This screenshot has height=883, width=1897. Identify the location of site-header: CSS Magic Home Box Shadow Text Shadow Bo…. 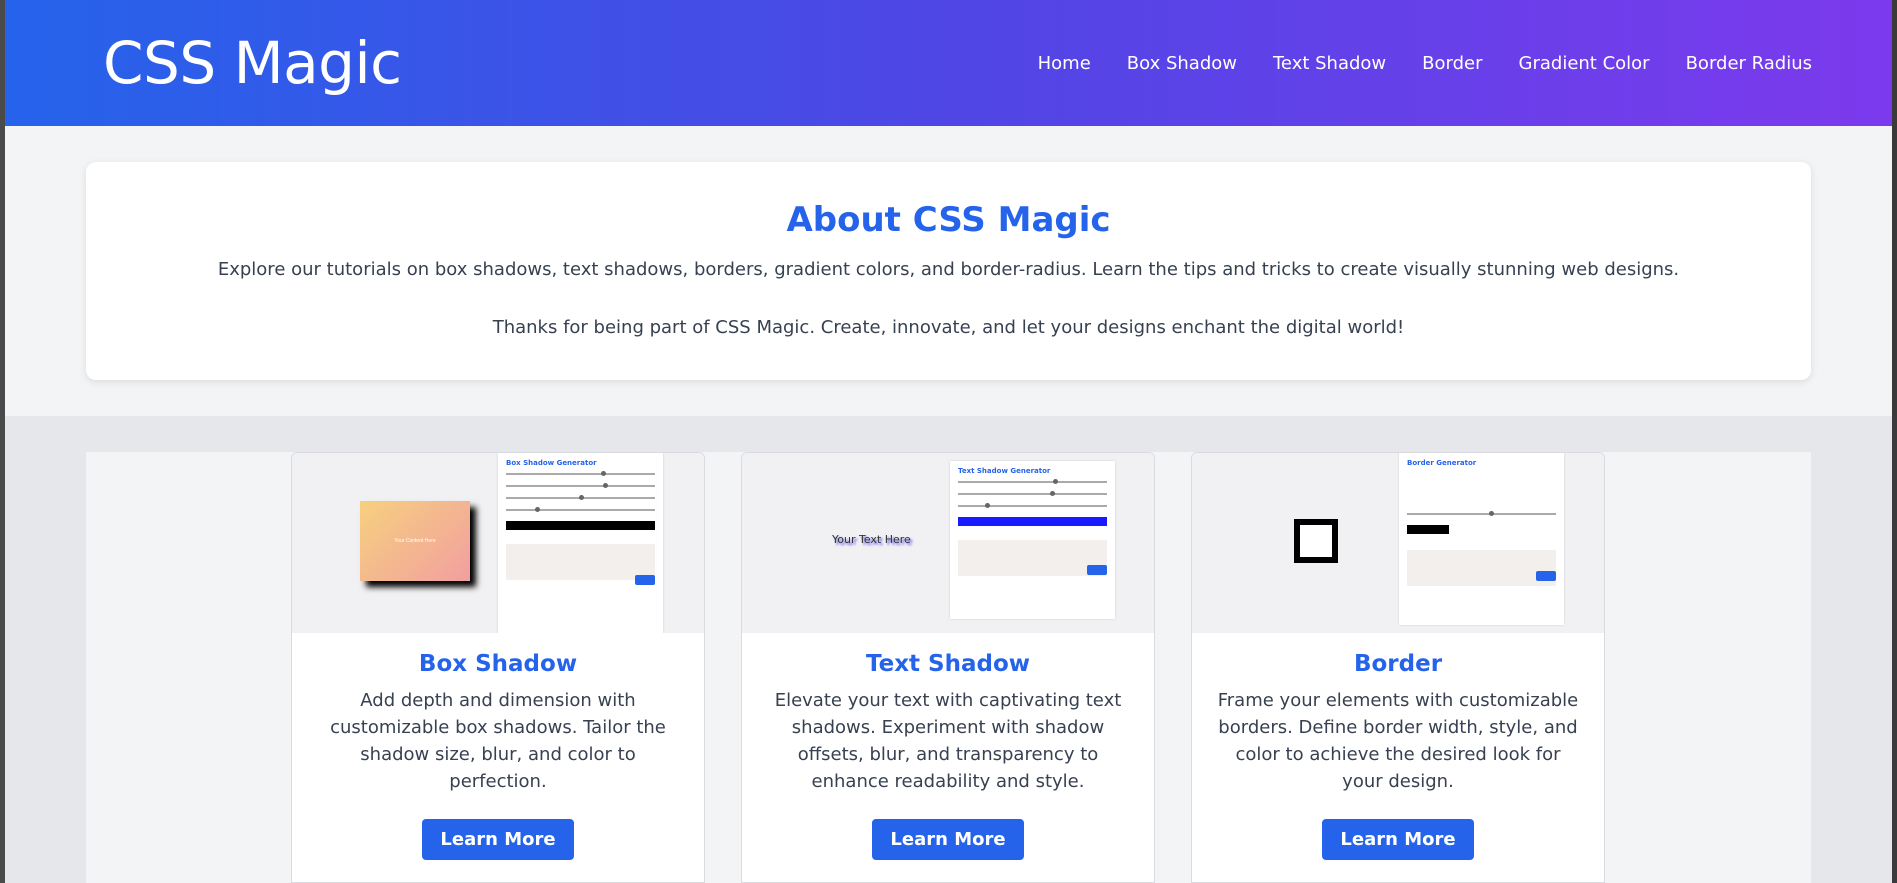
(948, 63).